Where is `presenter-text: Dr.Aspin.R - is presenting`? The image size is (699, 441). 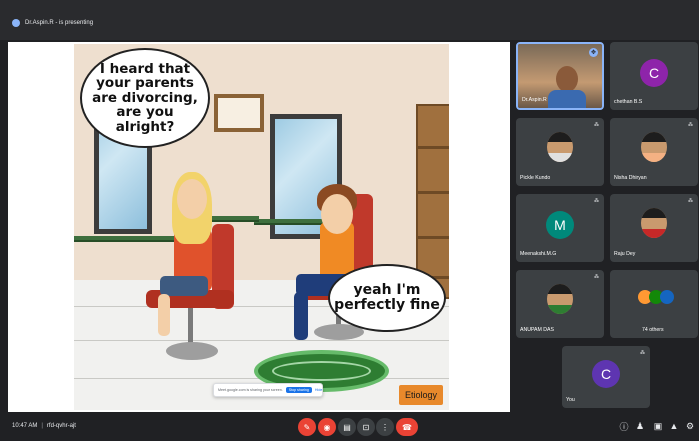 presenter-text: Dr.Aspin.R - is presenting is located at coordinates (59, 23).